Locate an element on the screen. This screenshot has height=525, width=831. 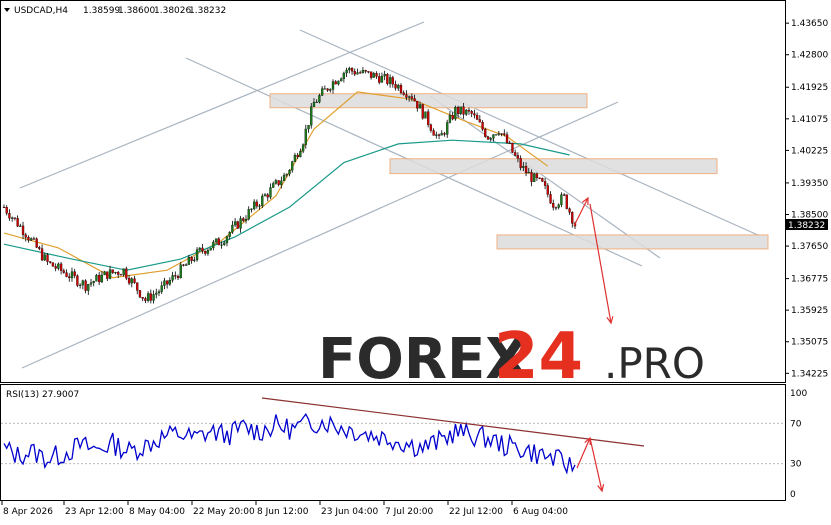
price-axis-label: 1.36775 is located at coordinates (809, 280).